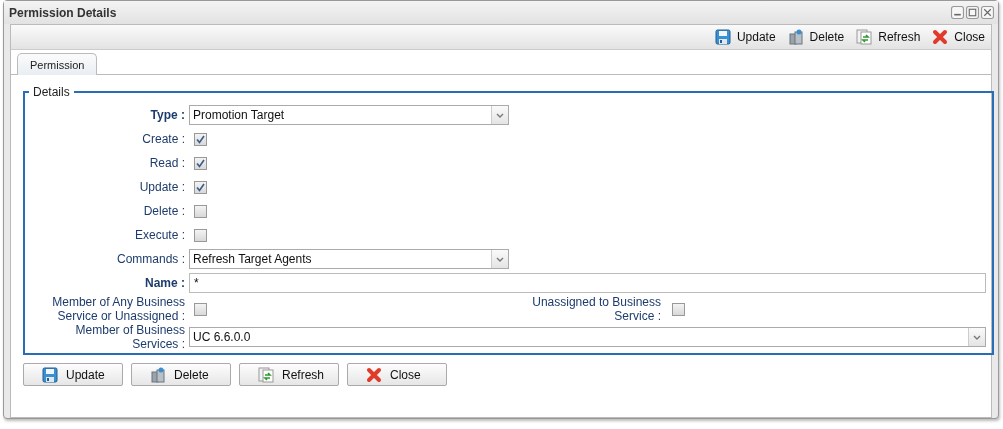 The width and height of the screenshot is (1003, 429). What do you see at coordinates (349, 259) in the screenshot?
I see `dropdown: Refresh Target Agents` at bounding box center [349, 259].